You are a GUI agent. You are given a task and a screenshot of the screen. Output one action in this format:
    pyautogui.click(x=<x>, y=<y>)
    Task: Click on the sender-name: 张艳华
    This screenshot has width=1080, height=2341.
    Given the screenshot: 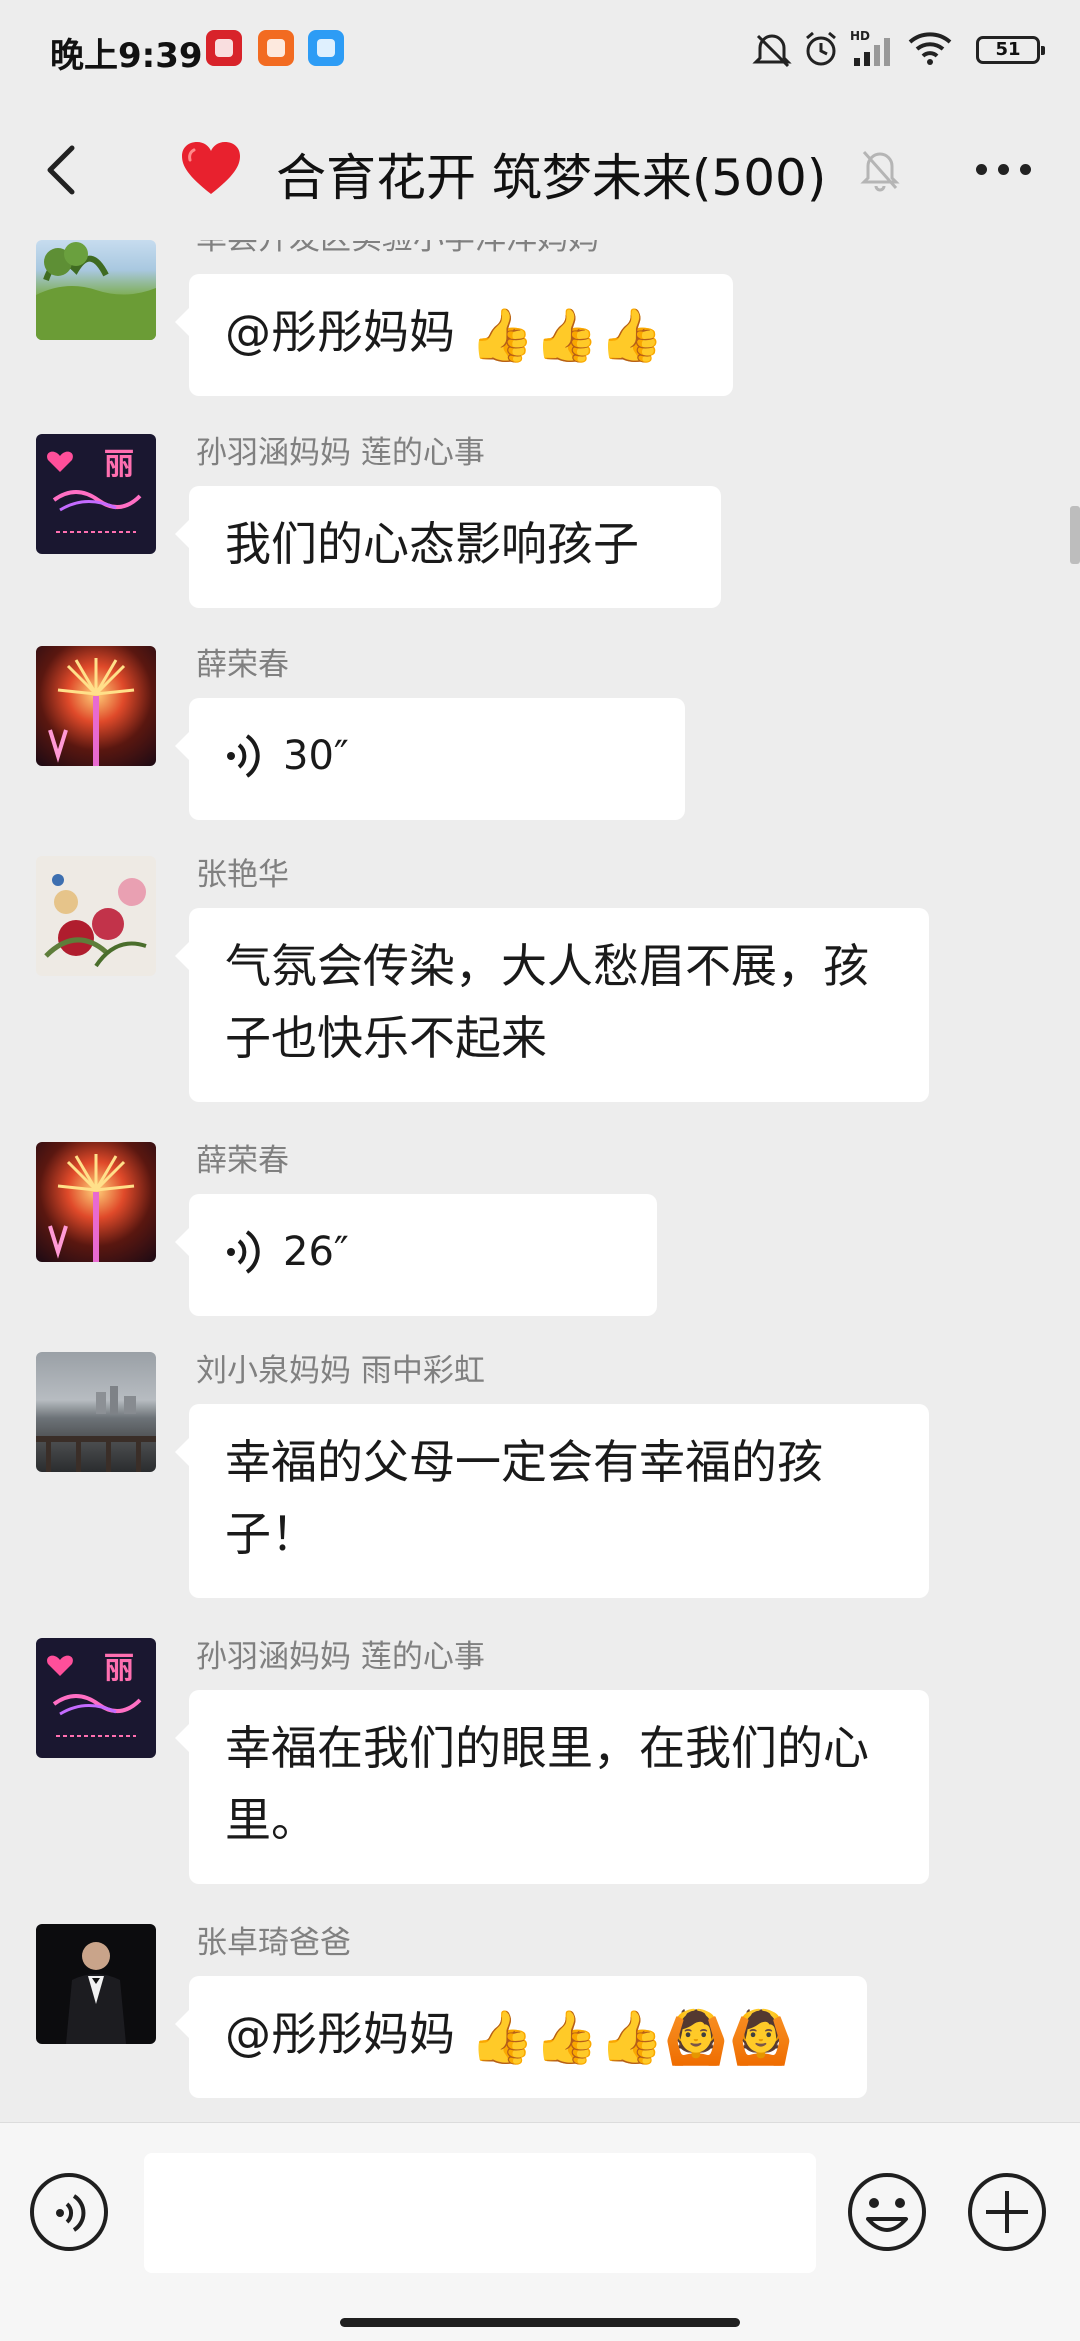 What is the action you would take?
    pyautogui.click(x=242, y=875)
    